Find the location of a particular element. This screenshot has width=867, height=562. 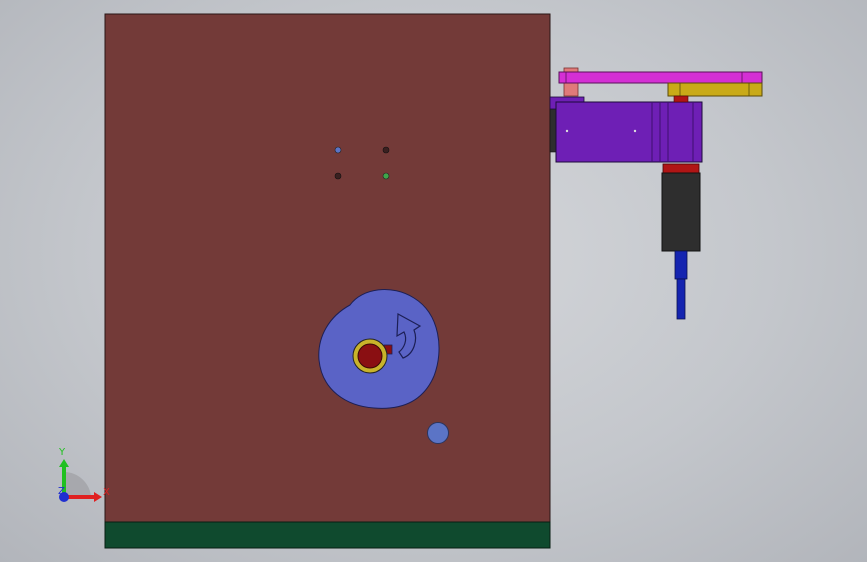

rod-lower is located at coordinates (681, 299).